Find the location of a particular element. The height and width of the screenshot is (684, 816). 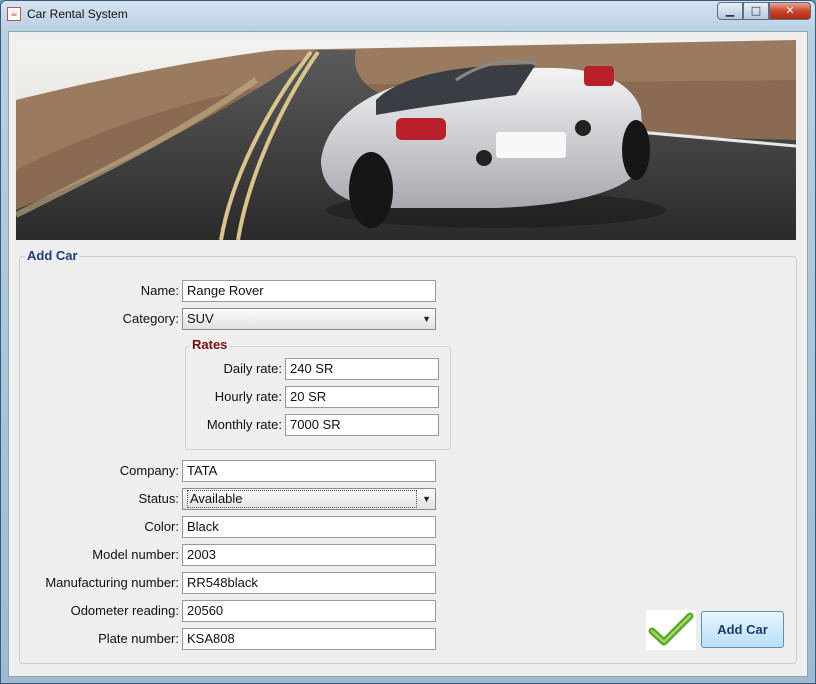

java-cup-icon: ☕ is located at coordinates (14, 14).